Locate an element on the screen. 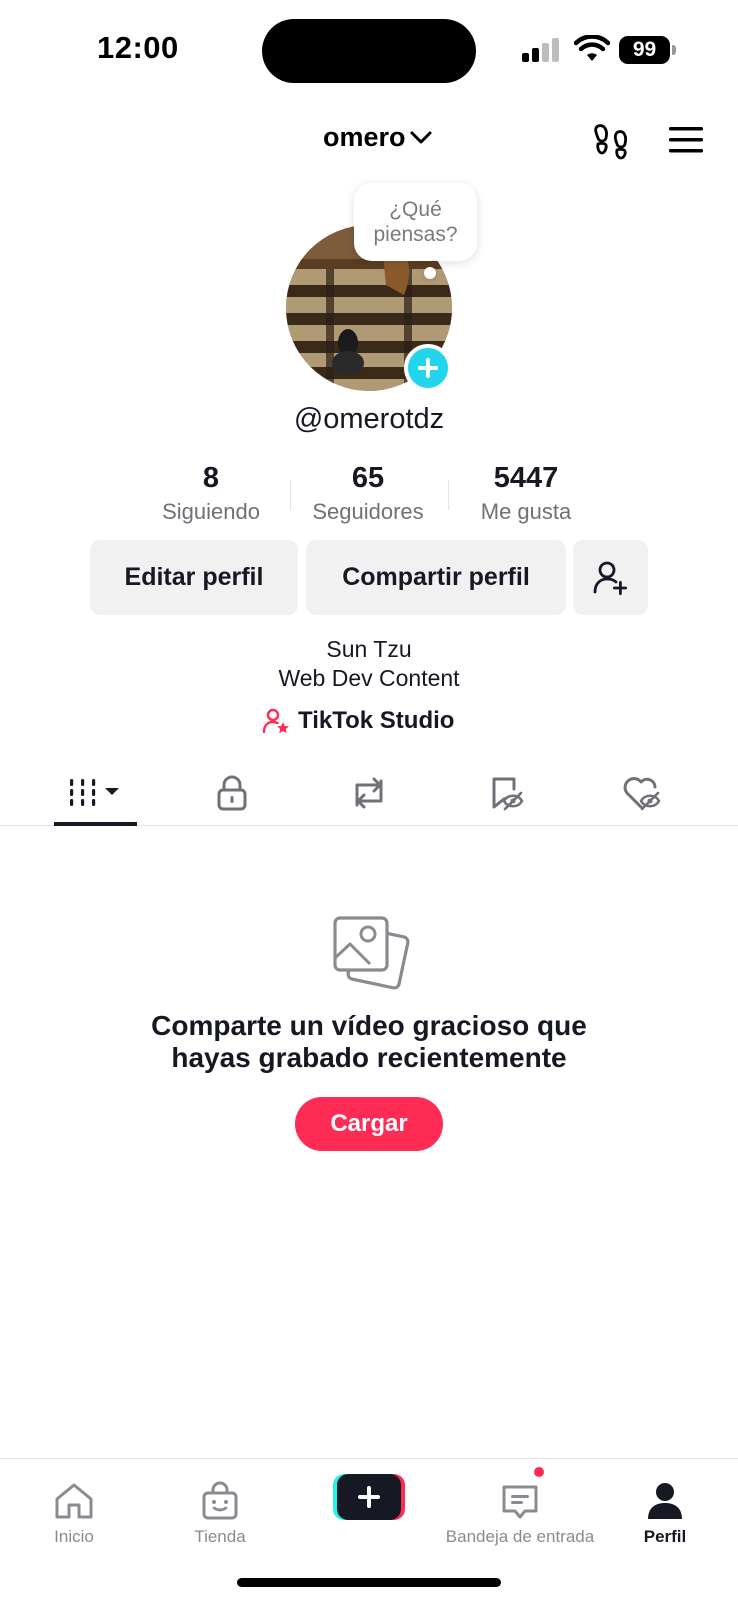  nav-shop: Tienda is located at coordinates (220, 1503).